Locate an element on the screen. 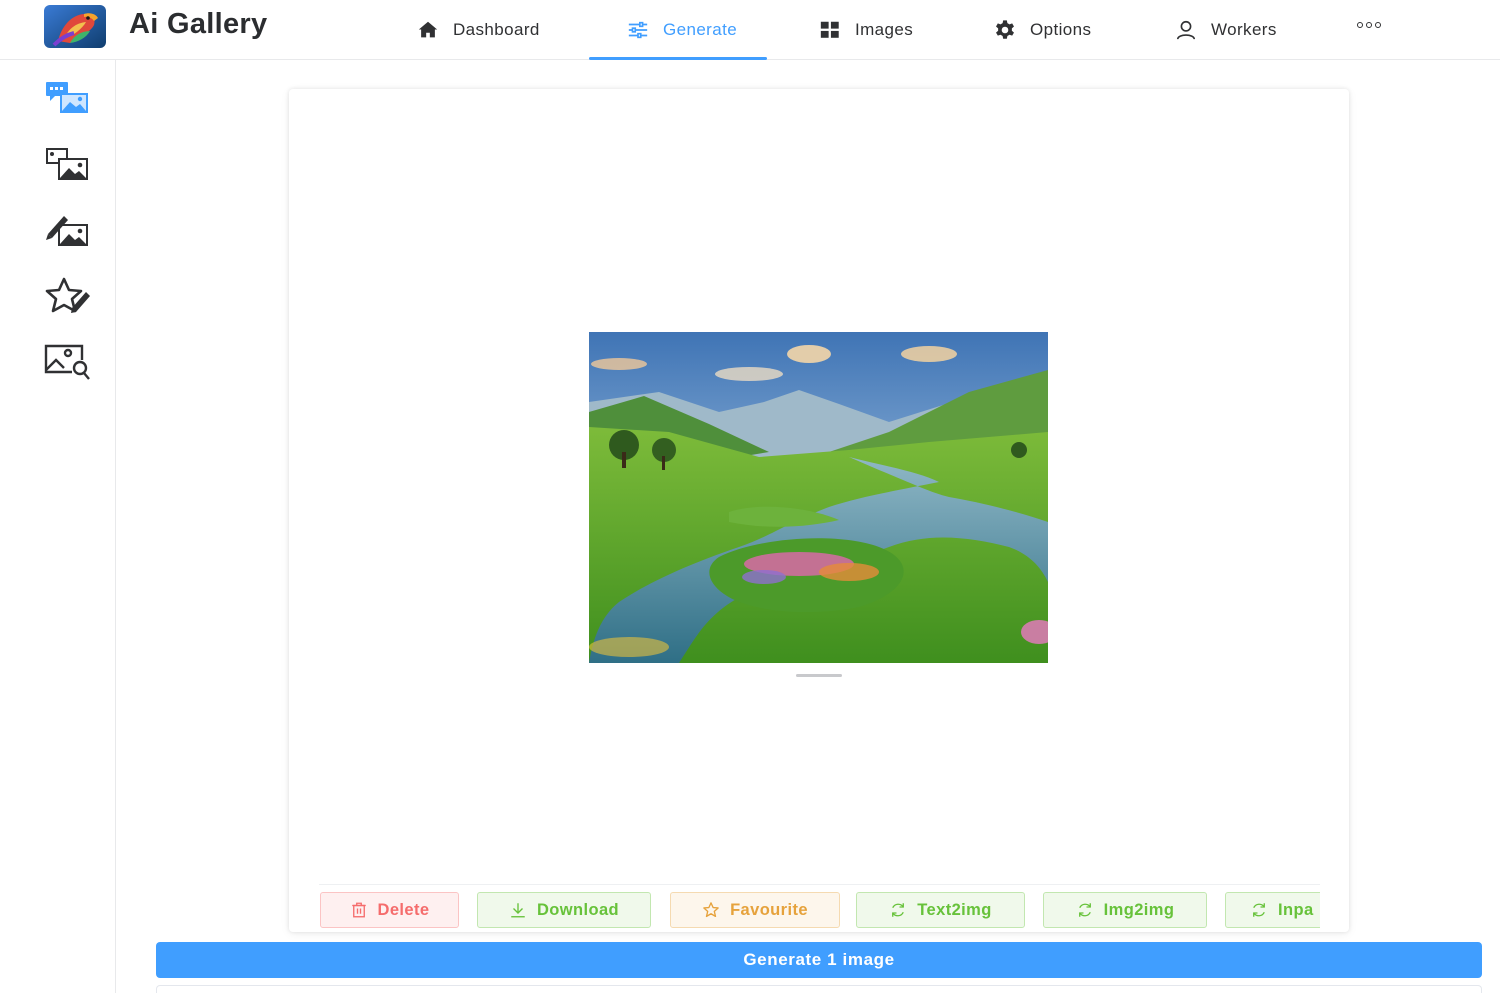  sidebar-item-favourites is located at coordinates (67, 296).